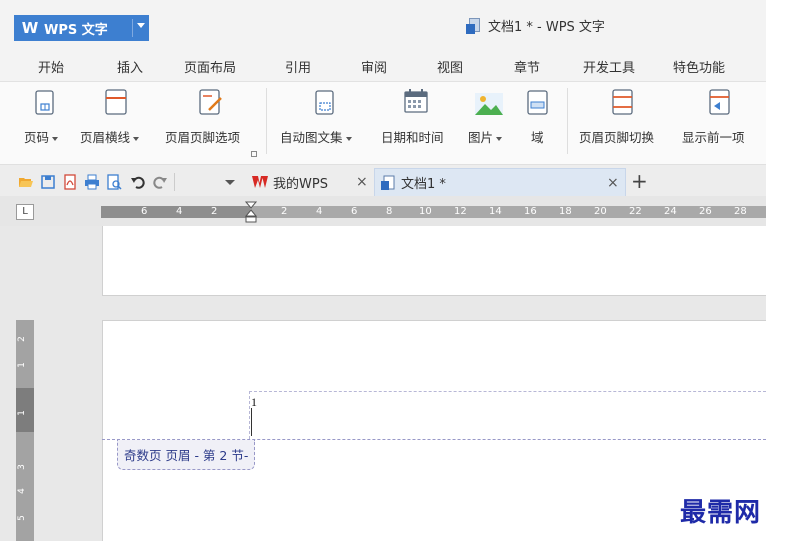  I want to click on quick-access-dropdown-icon, so click(230, 182).